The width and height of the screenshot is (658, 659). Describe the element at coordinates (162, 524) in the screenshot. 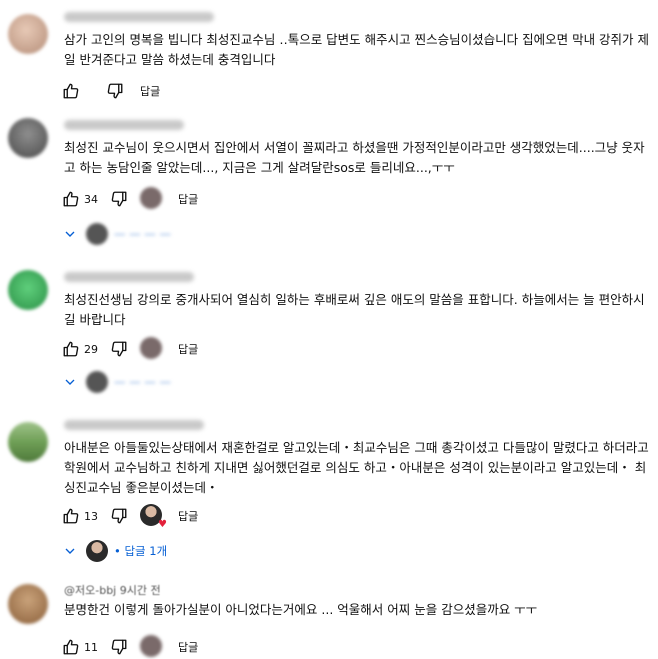

I see `heart-icon: ♥` at that location.